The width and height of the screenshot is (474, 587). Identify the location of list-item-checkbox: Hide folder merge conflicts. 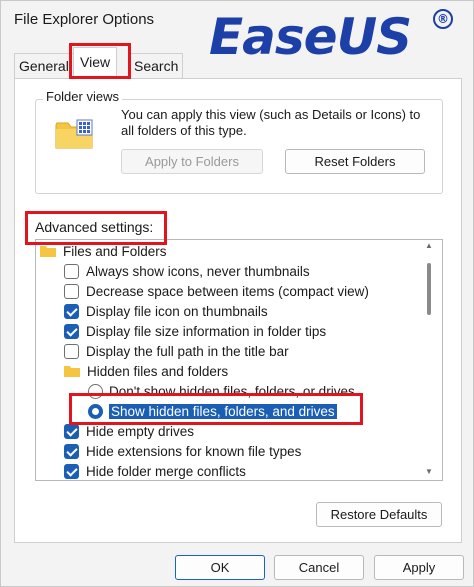
(155, 471).